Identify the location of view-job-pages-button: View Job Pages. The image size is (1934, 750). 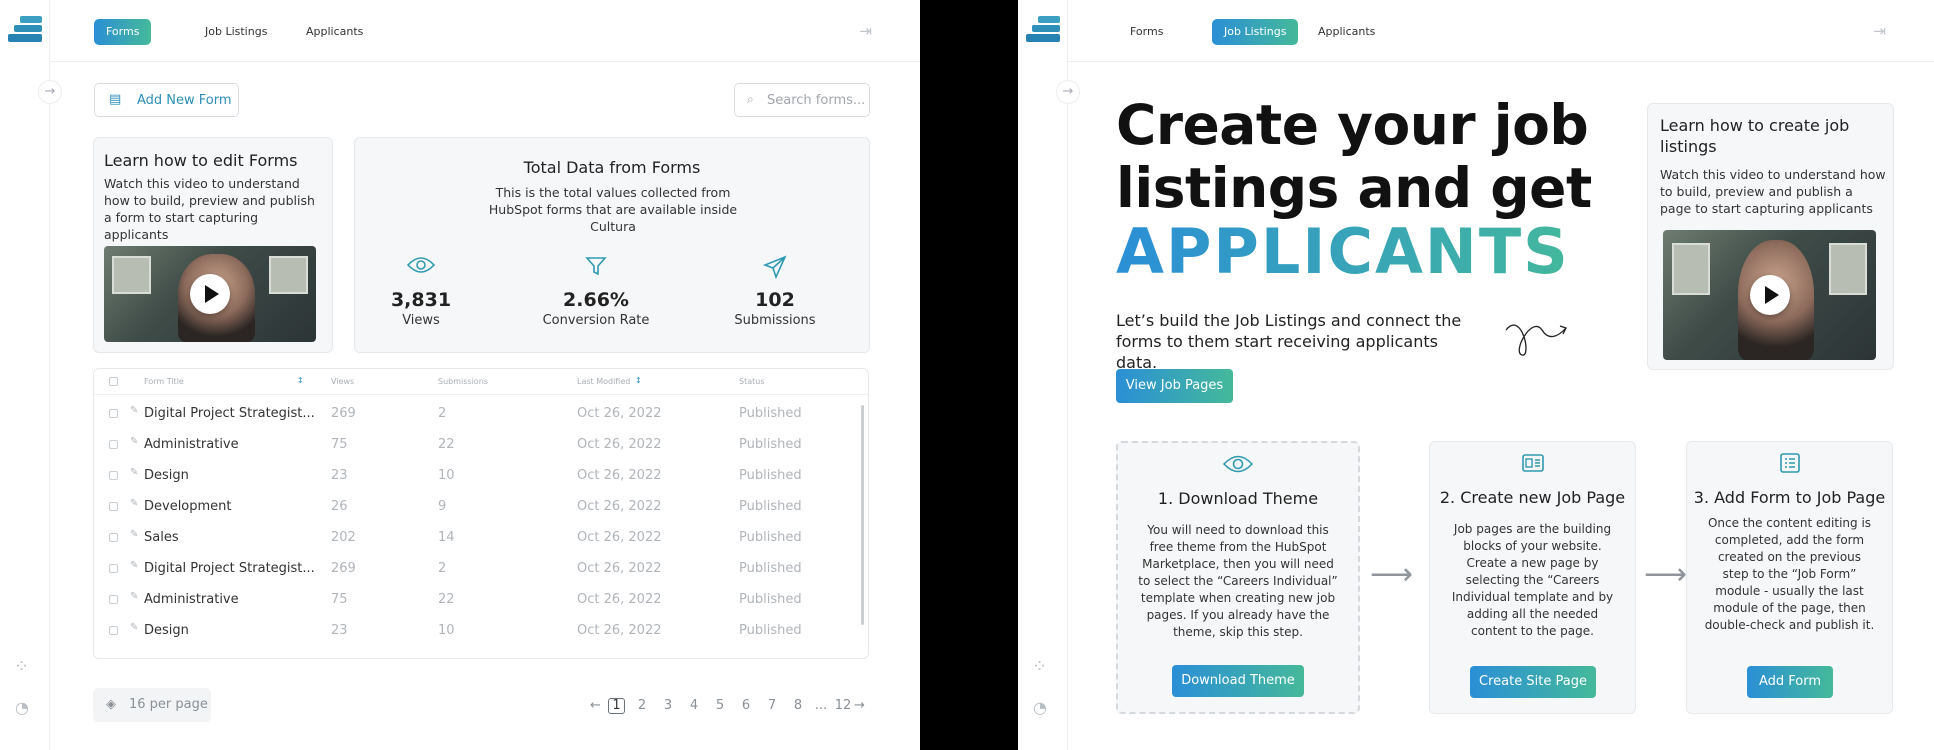
(1174, 386).